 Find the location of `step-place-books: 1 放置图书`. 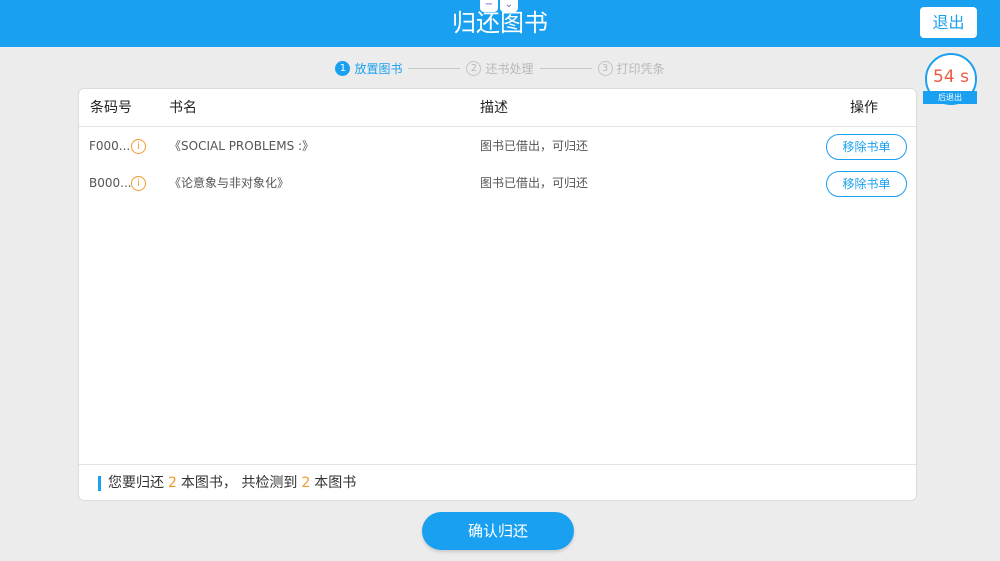

step-place-books: 1 放置图书 is located at coordinates (368, 68).